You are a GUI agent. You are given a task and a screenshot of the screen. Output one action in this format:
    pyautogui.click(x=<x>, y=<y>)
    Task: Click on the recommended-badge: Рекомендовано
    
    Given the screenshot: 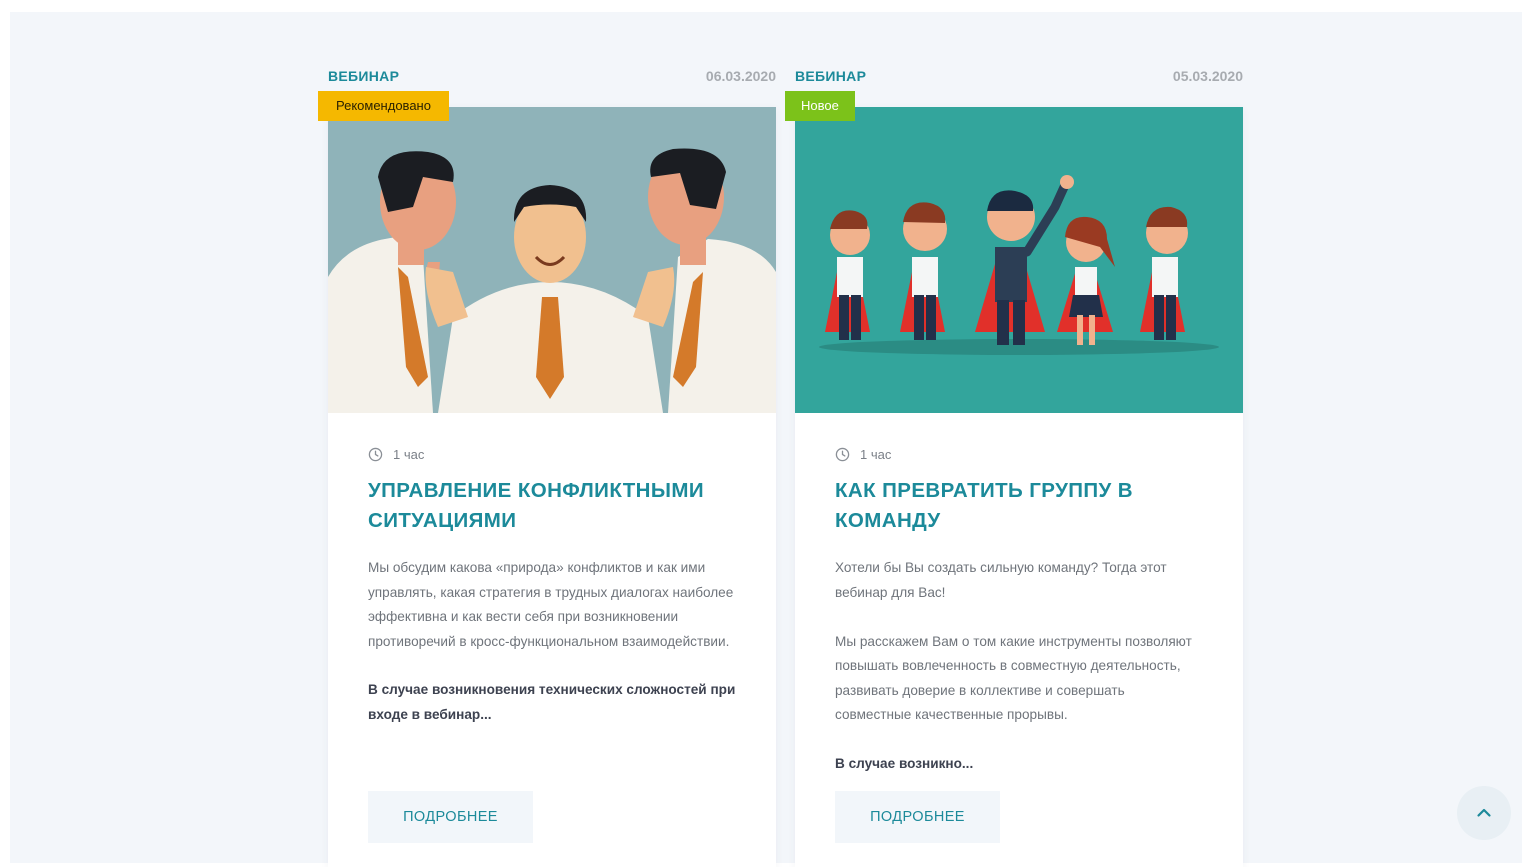 What is the action you would take?
    pyautogui.click(x=383, y=106)
    